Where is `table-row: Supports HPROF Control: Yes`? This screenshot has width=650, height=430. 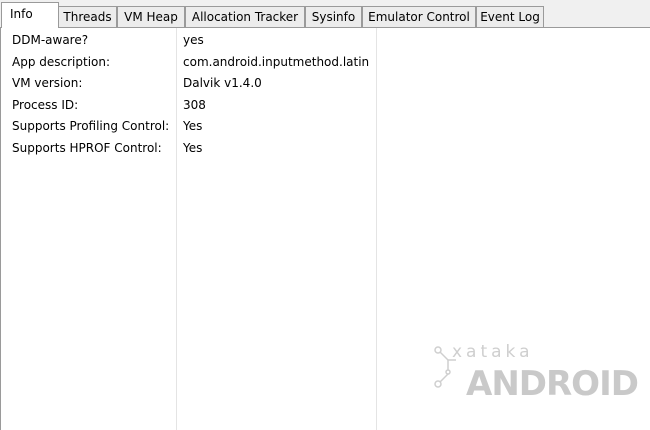
table-row: Supports HPROF Control: Yes is located at coordinates (325, 149).